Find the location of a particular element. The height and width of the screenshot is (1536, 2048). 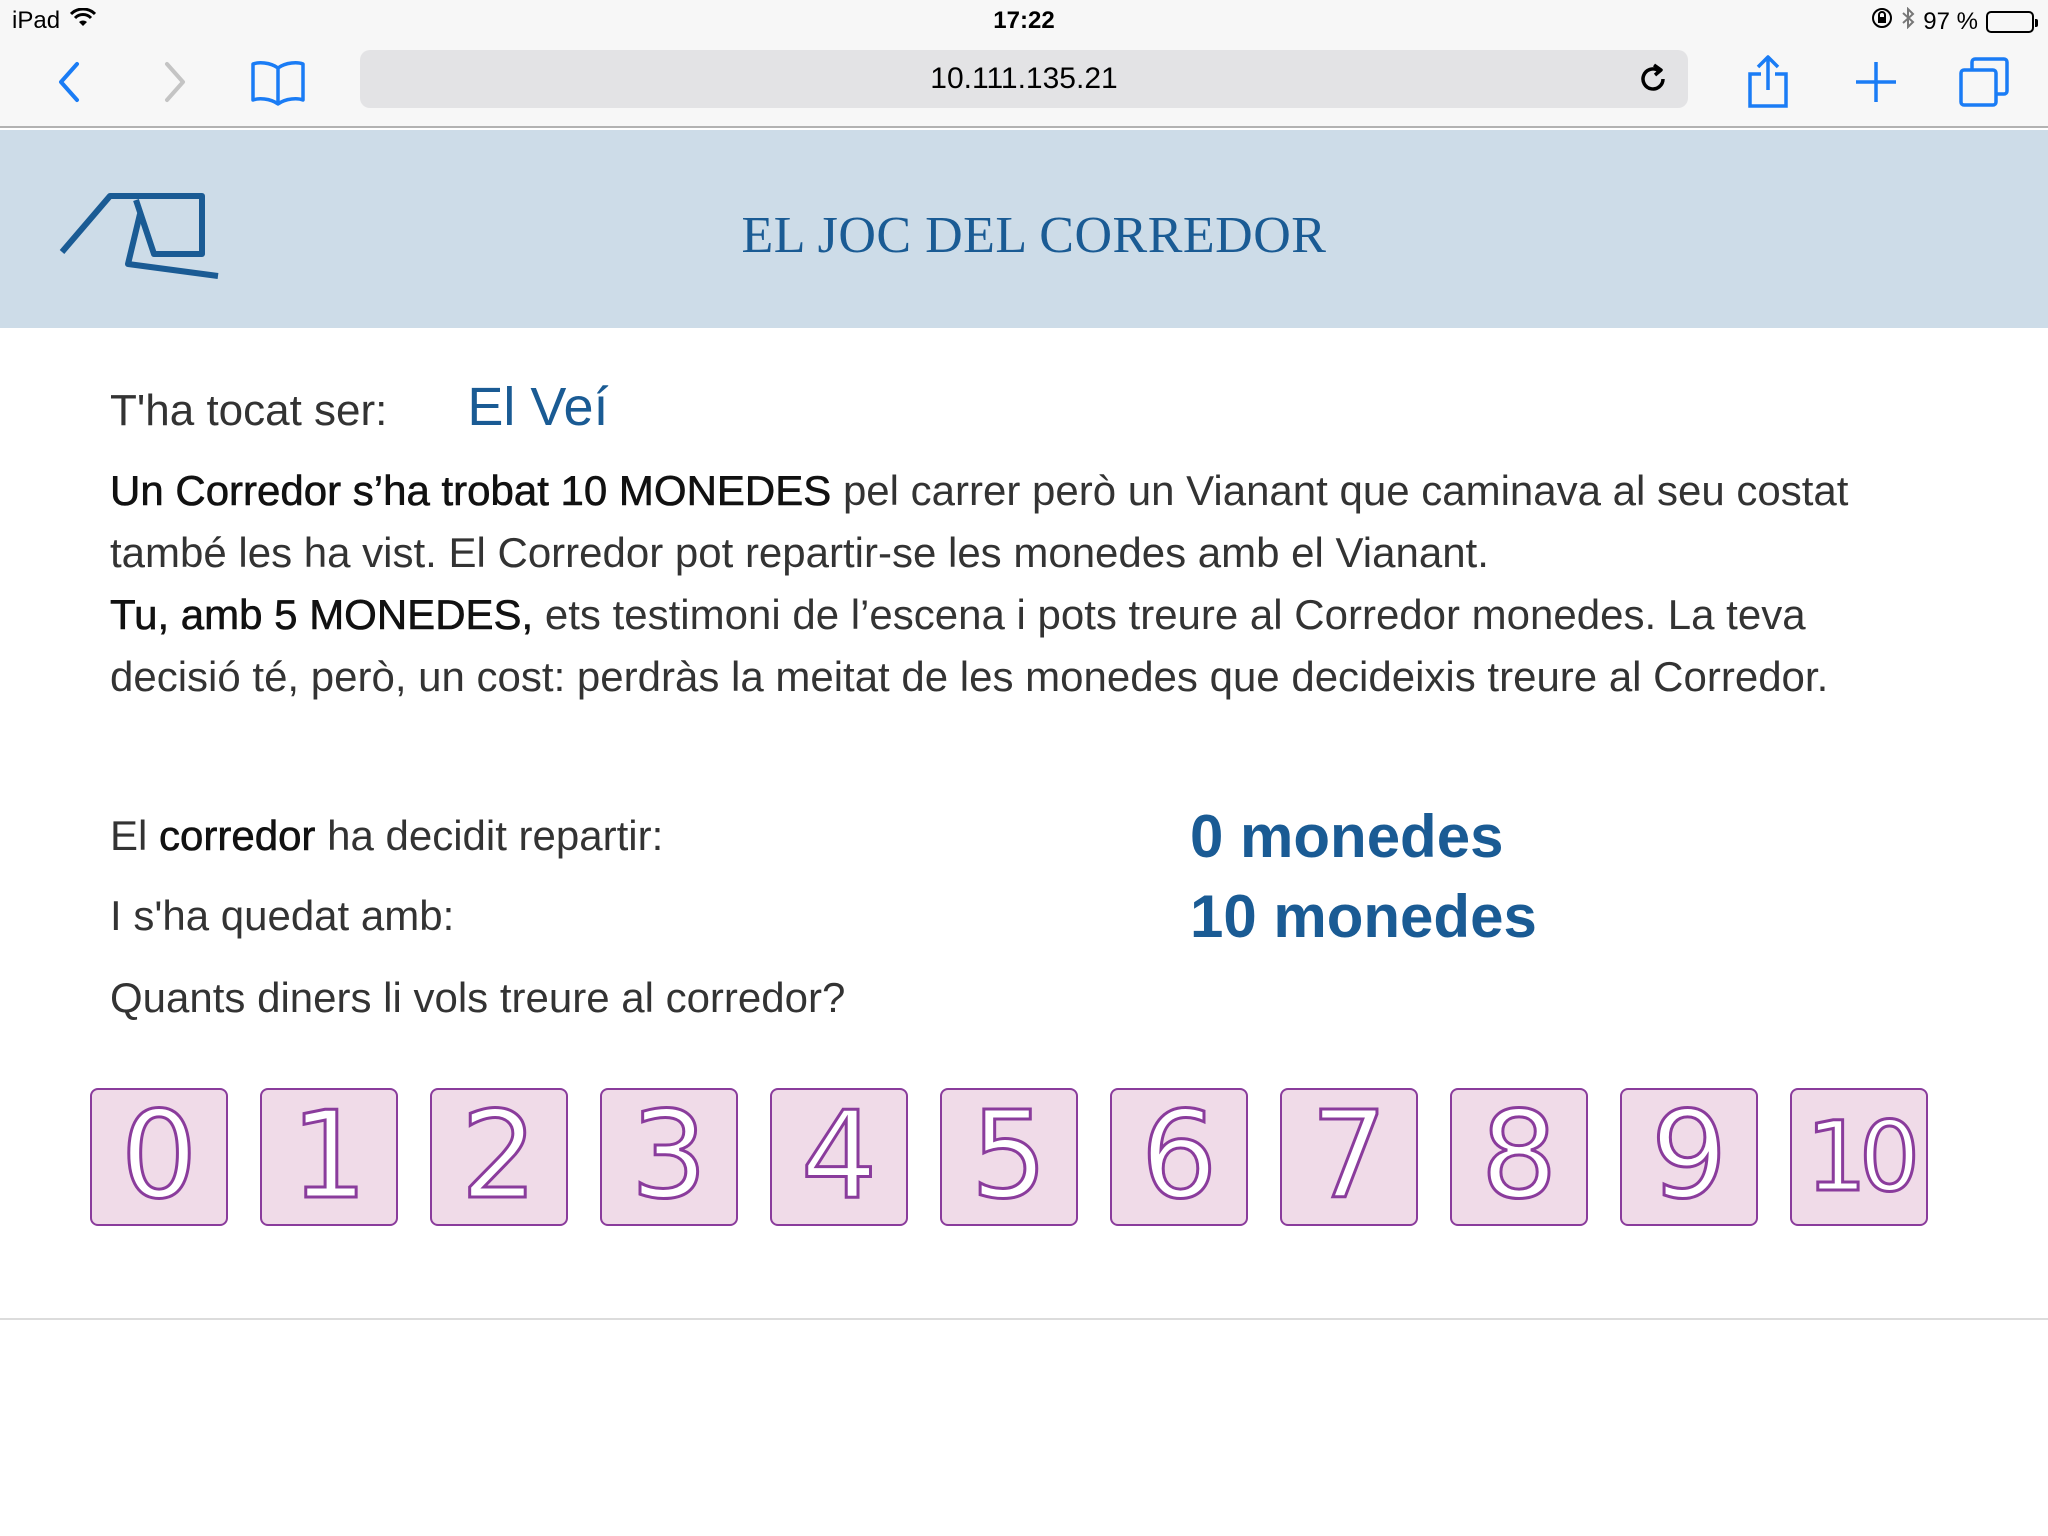

choice-label: 5 is located at coordinates (1008, 1156).